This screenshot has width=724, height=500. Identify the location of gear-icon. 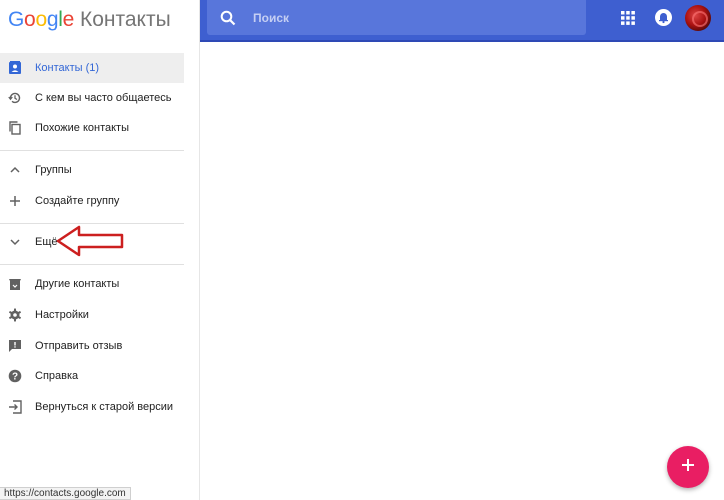
(15, 315).